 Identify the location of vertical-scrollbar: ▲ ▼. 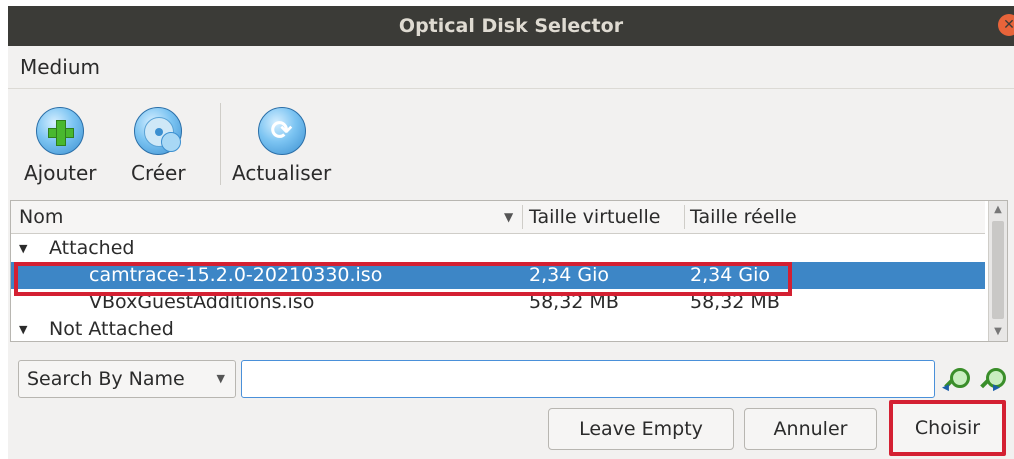
(997, 271).